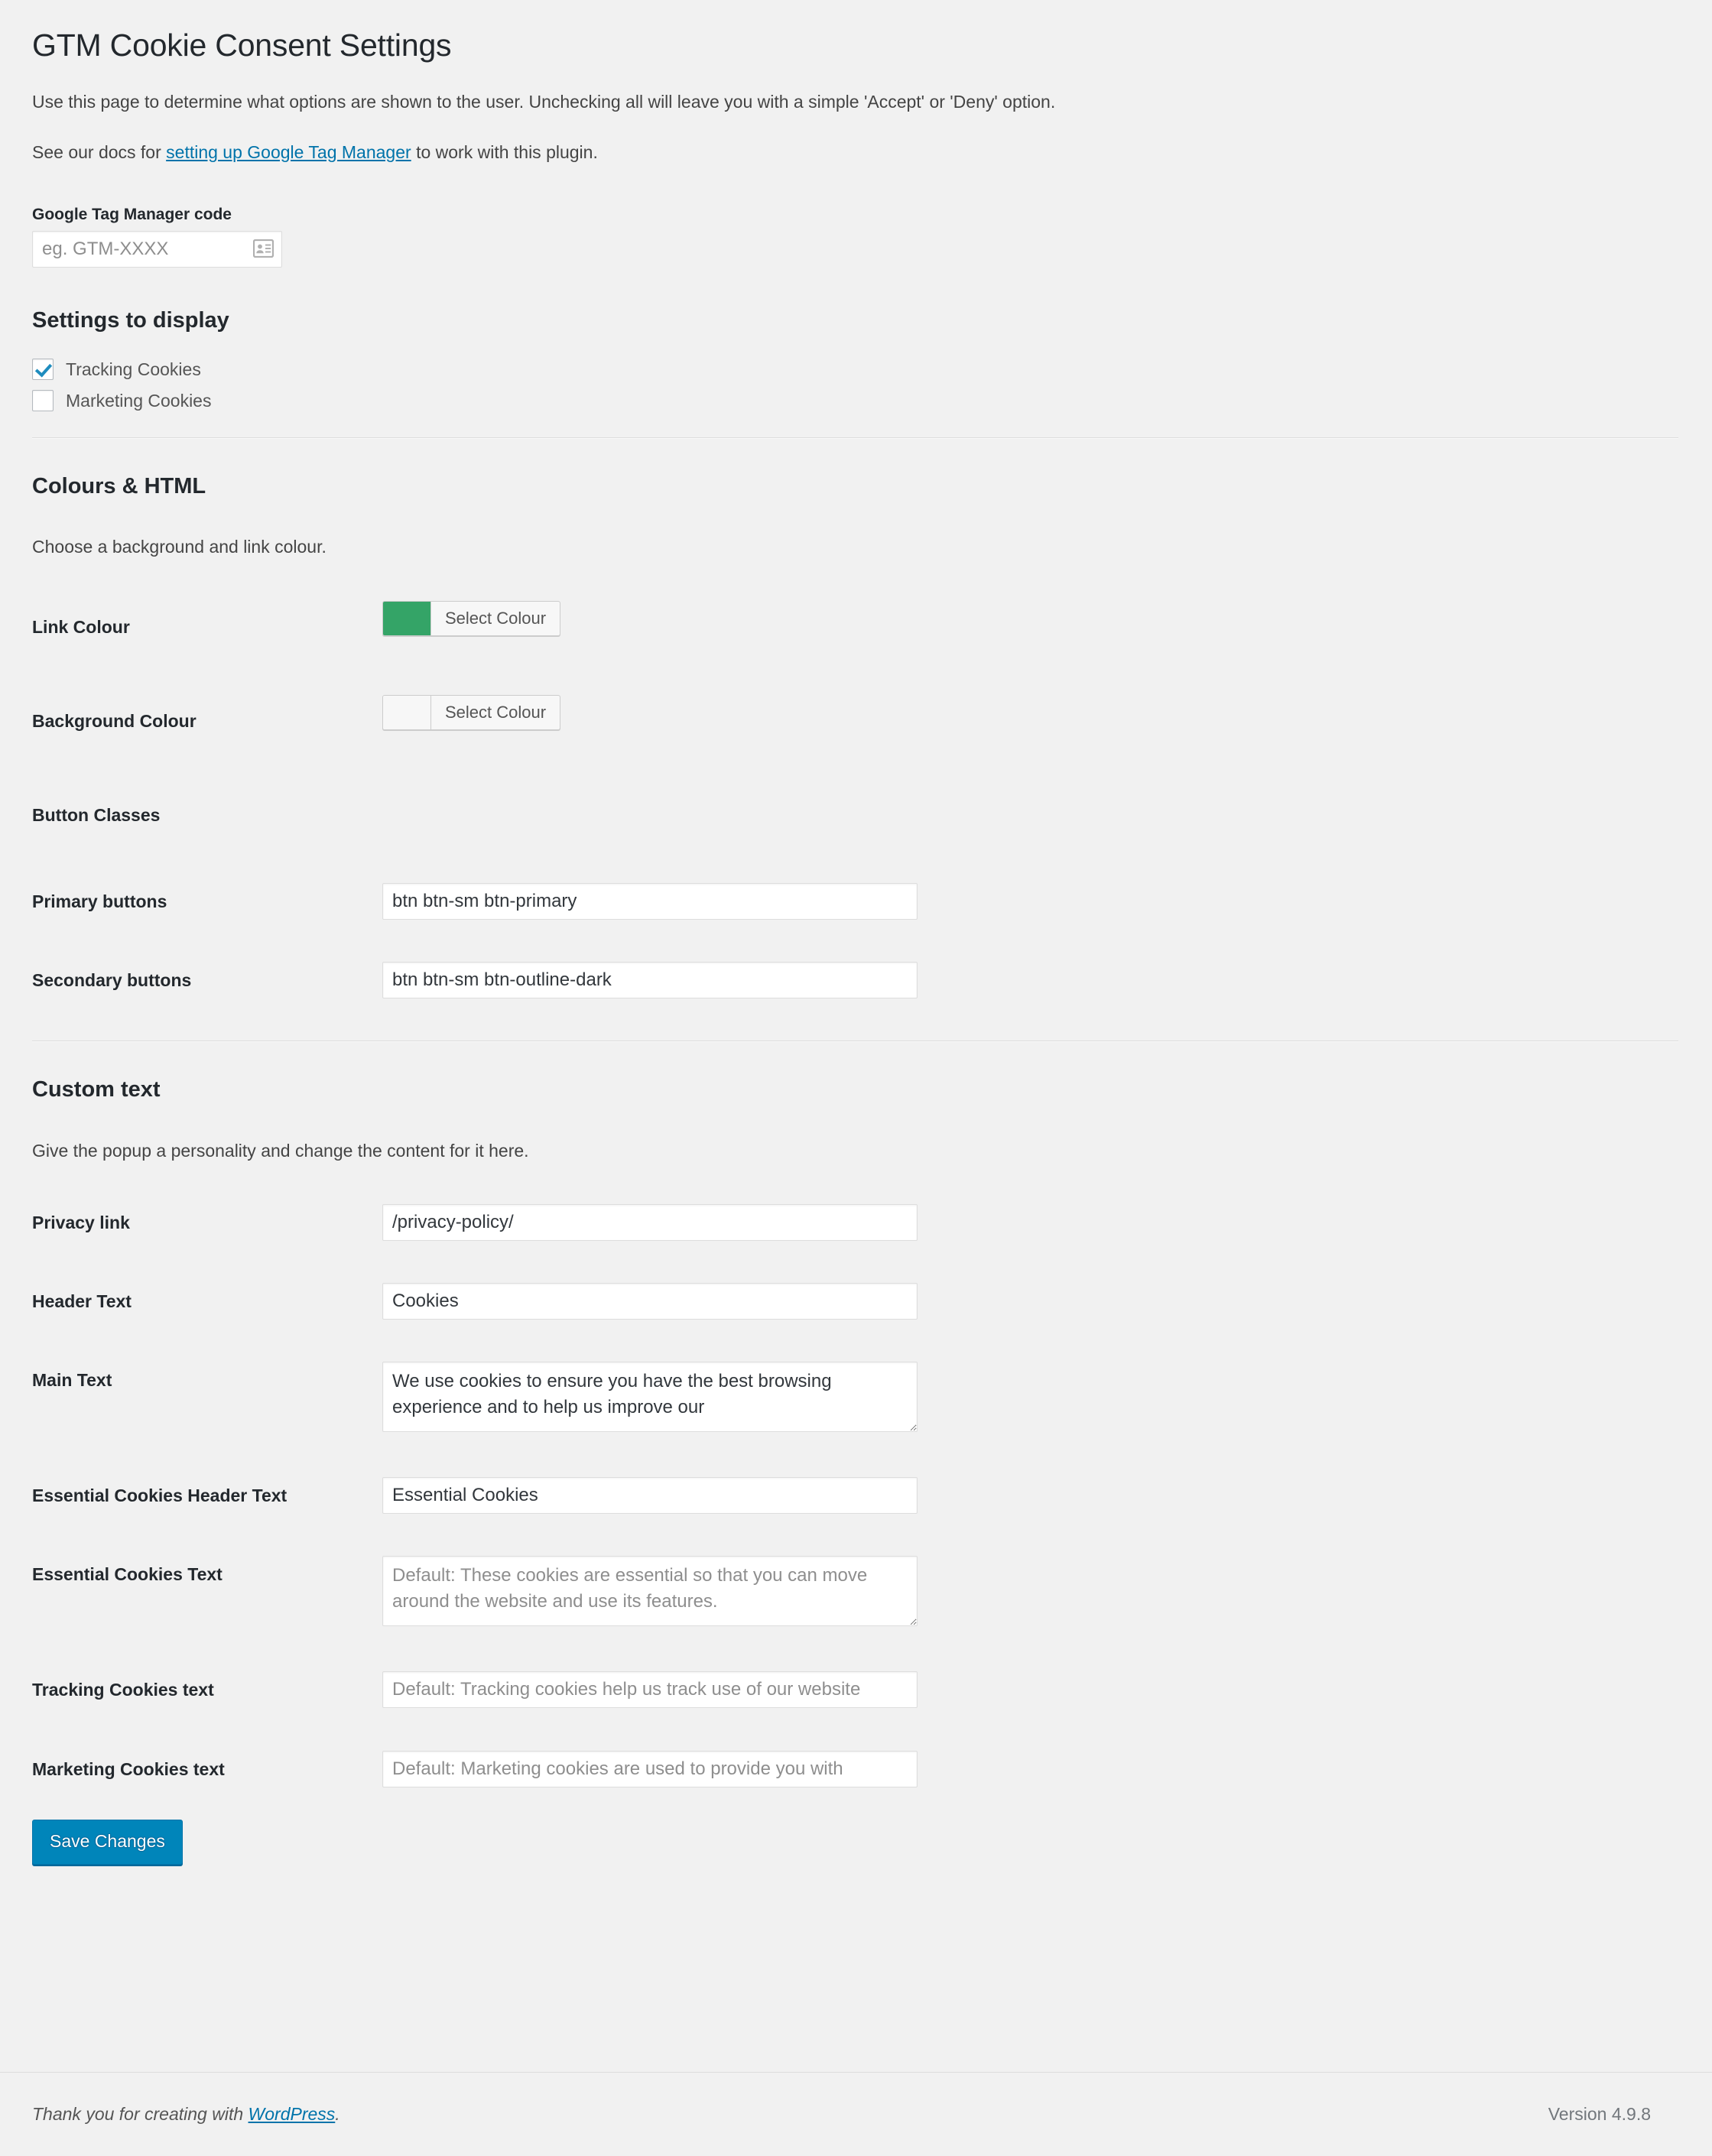  I want to click on label-primary-buttons: Primary buttons, so click(99, 901).